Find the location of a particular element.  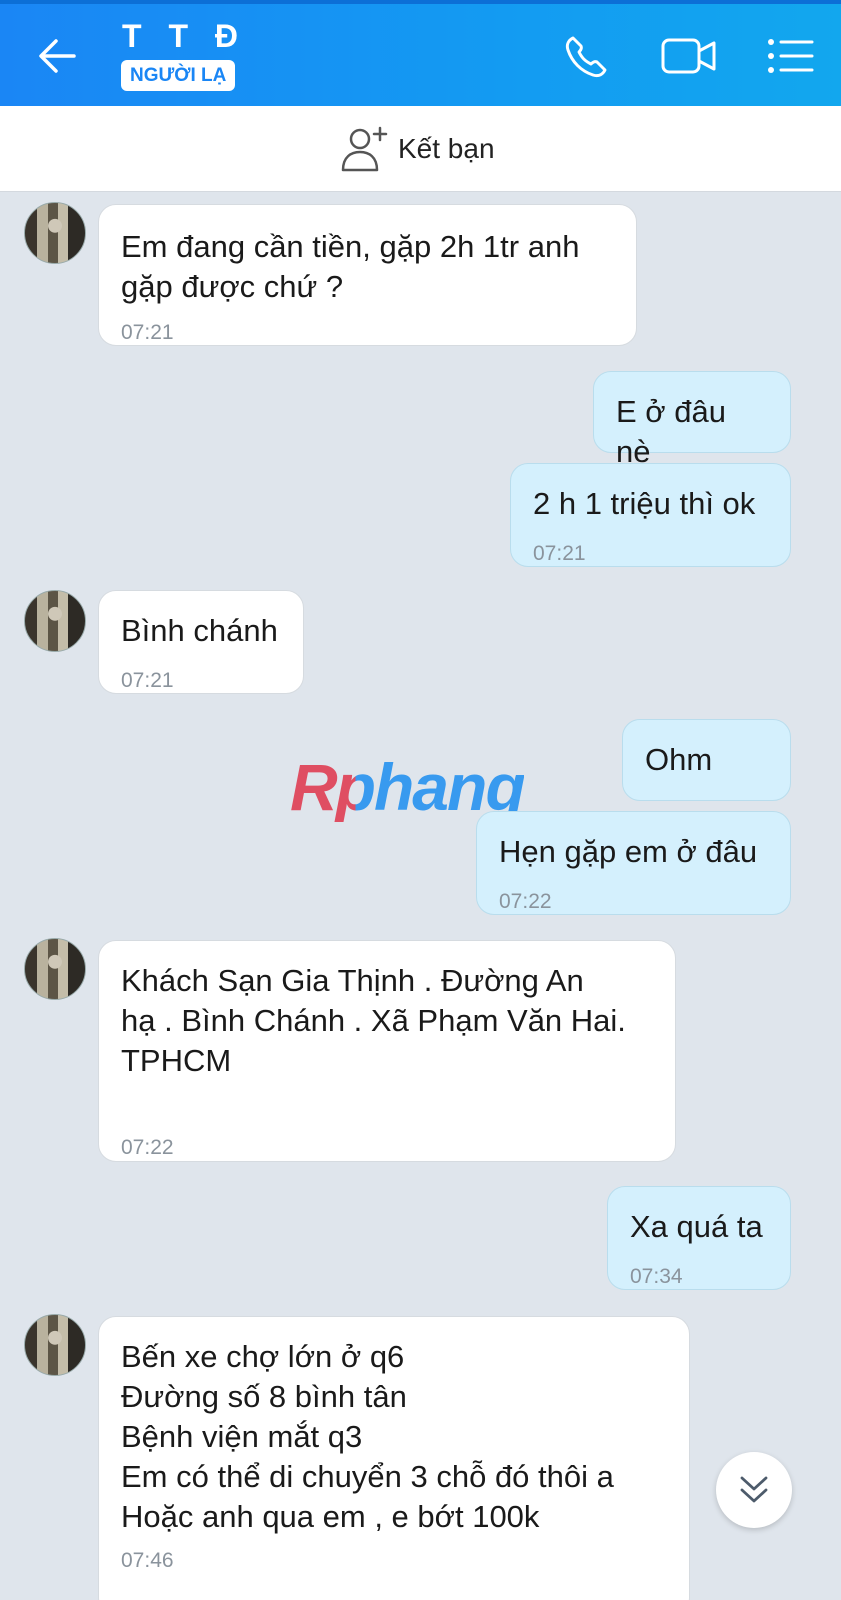

scroll-to-bottom-button is located at coordinates (754, 1490).